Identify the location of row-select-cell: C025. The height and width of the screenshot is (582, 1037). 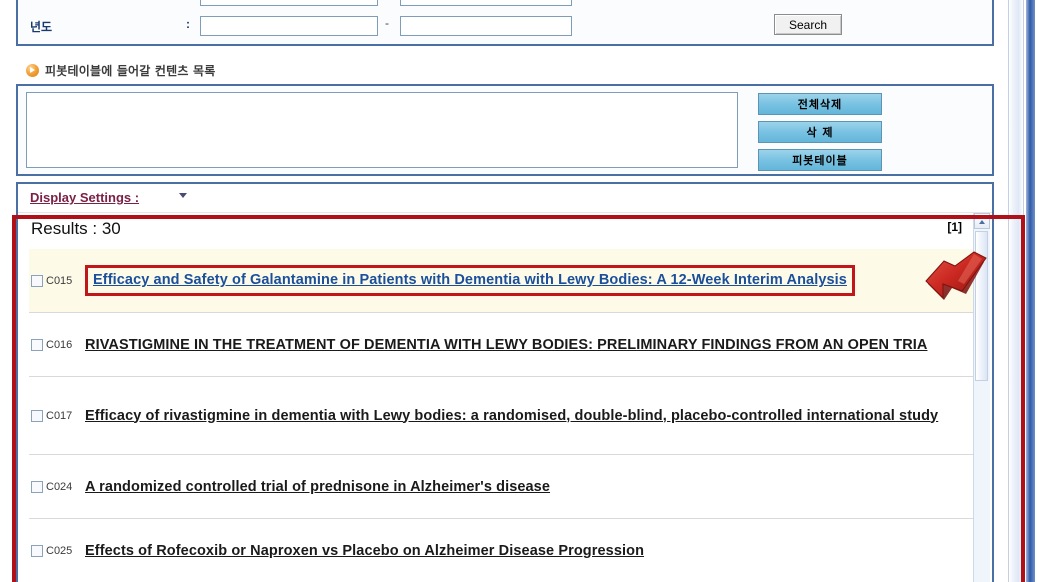
(57, 550).